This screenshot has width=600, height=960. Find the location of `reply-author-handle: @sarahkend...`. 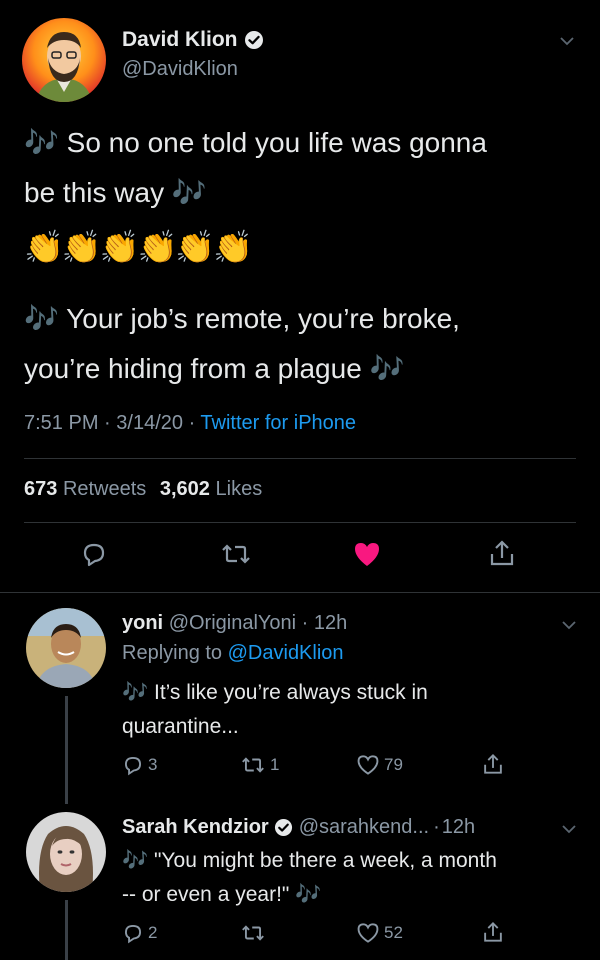

reply-author-handle: @sarahkend... is located at coordinates (364, 827).